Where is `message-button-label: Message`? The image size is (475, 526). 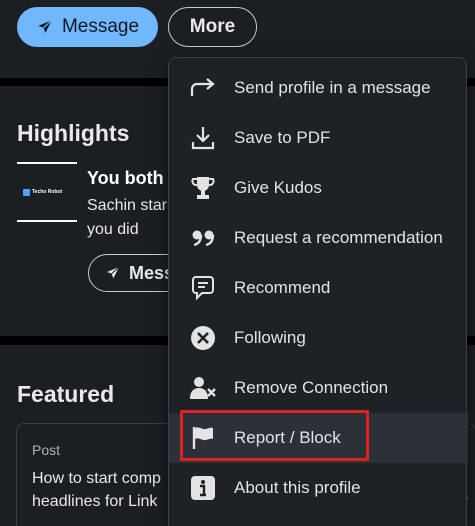
message-button-label: Message is located at coordinates (100, 26).